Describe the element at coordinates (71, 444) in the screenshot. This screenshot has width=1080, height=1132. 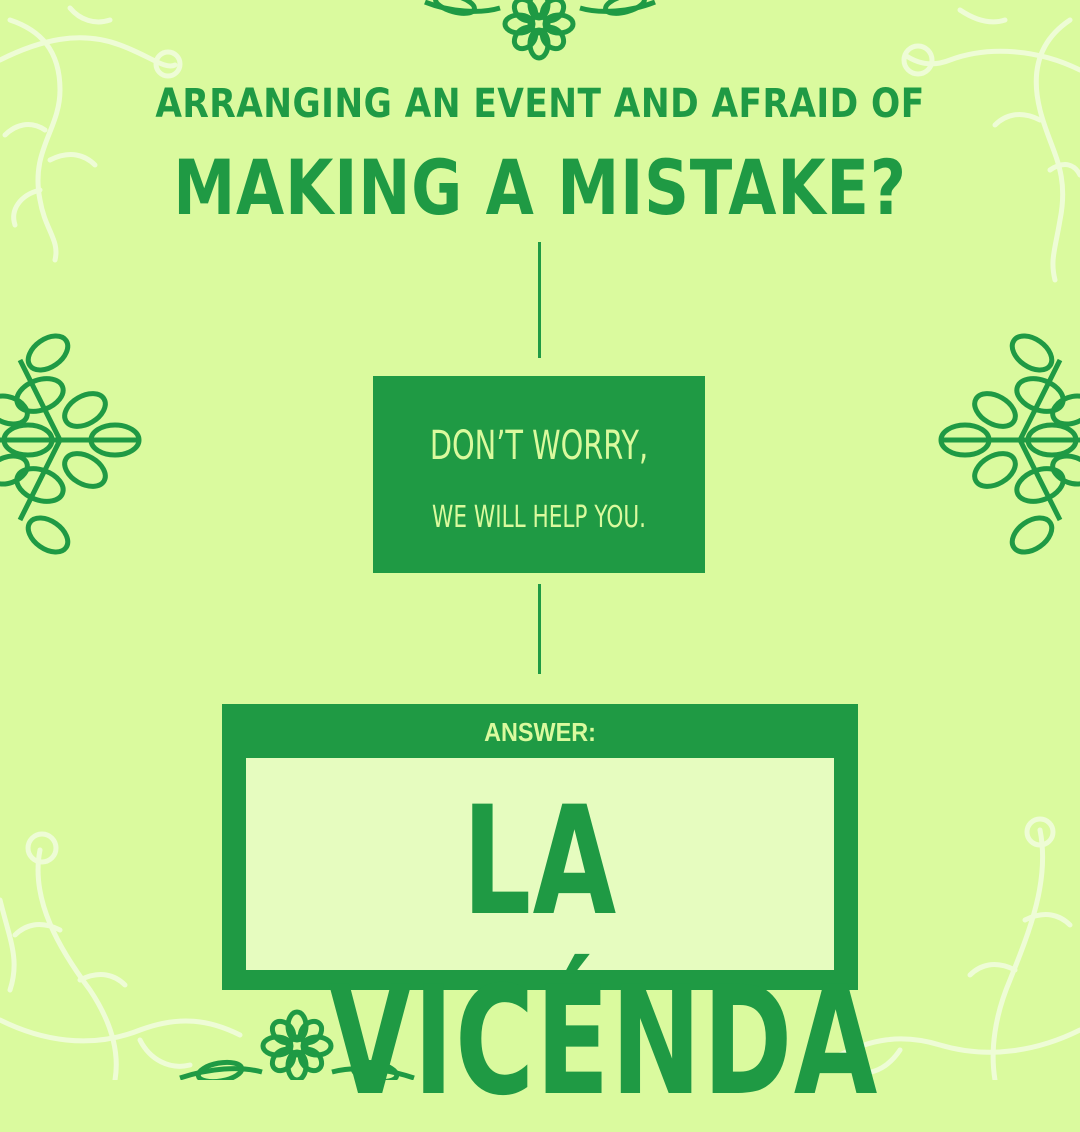
I see `leaf-cluster-left` at that location.